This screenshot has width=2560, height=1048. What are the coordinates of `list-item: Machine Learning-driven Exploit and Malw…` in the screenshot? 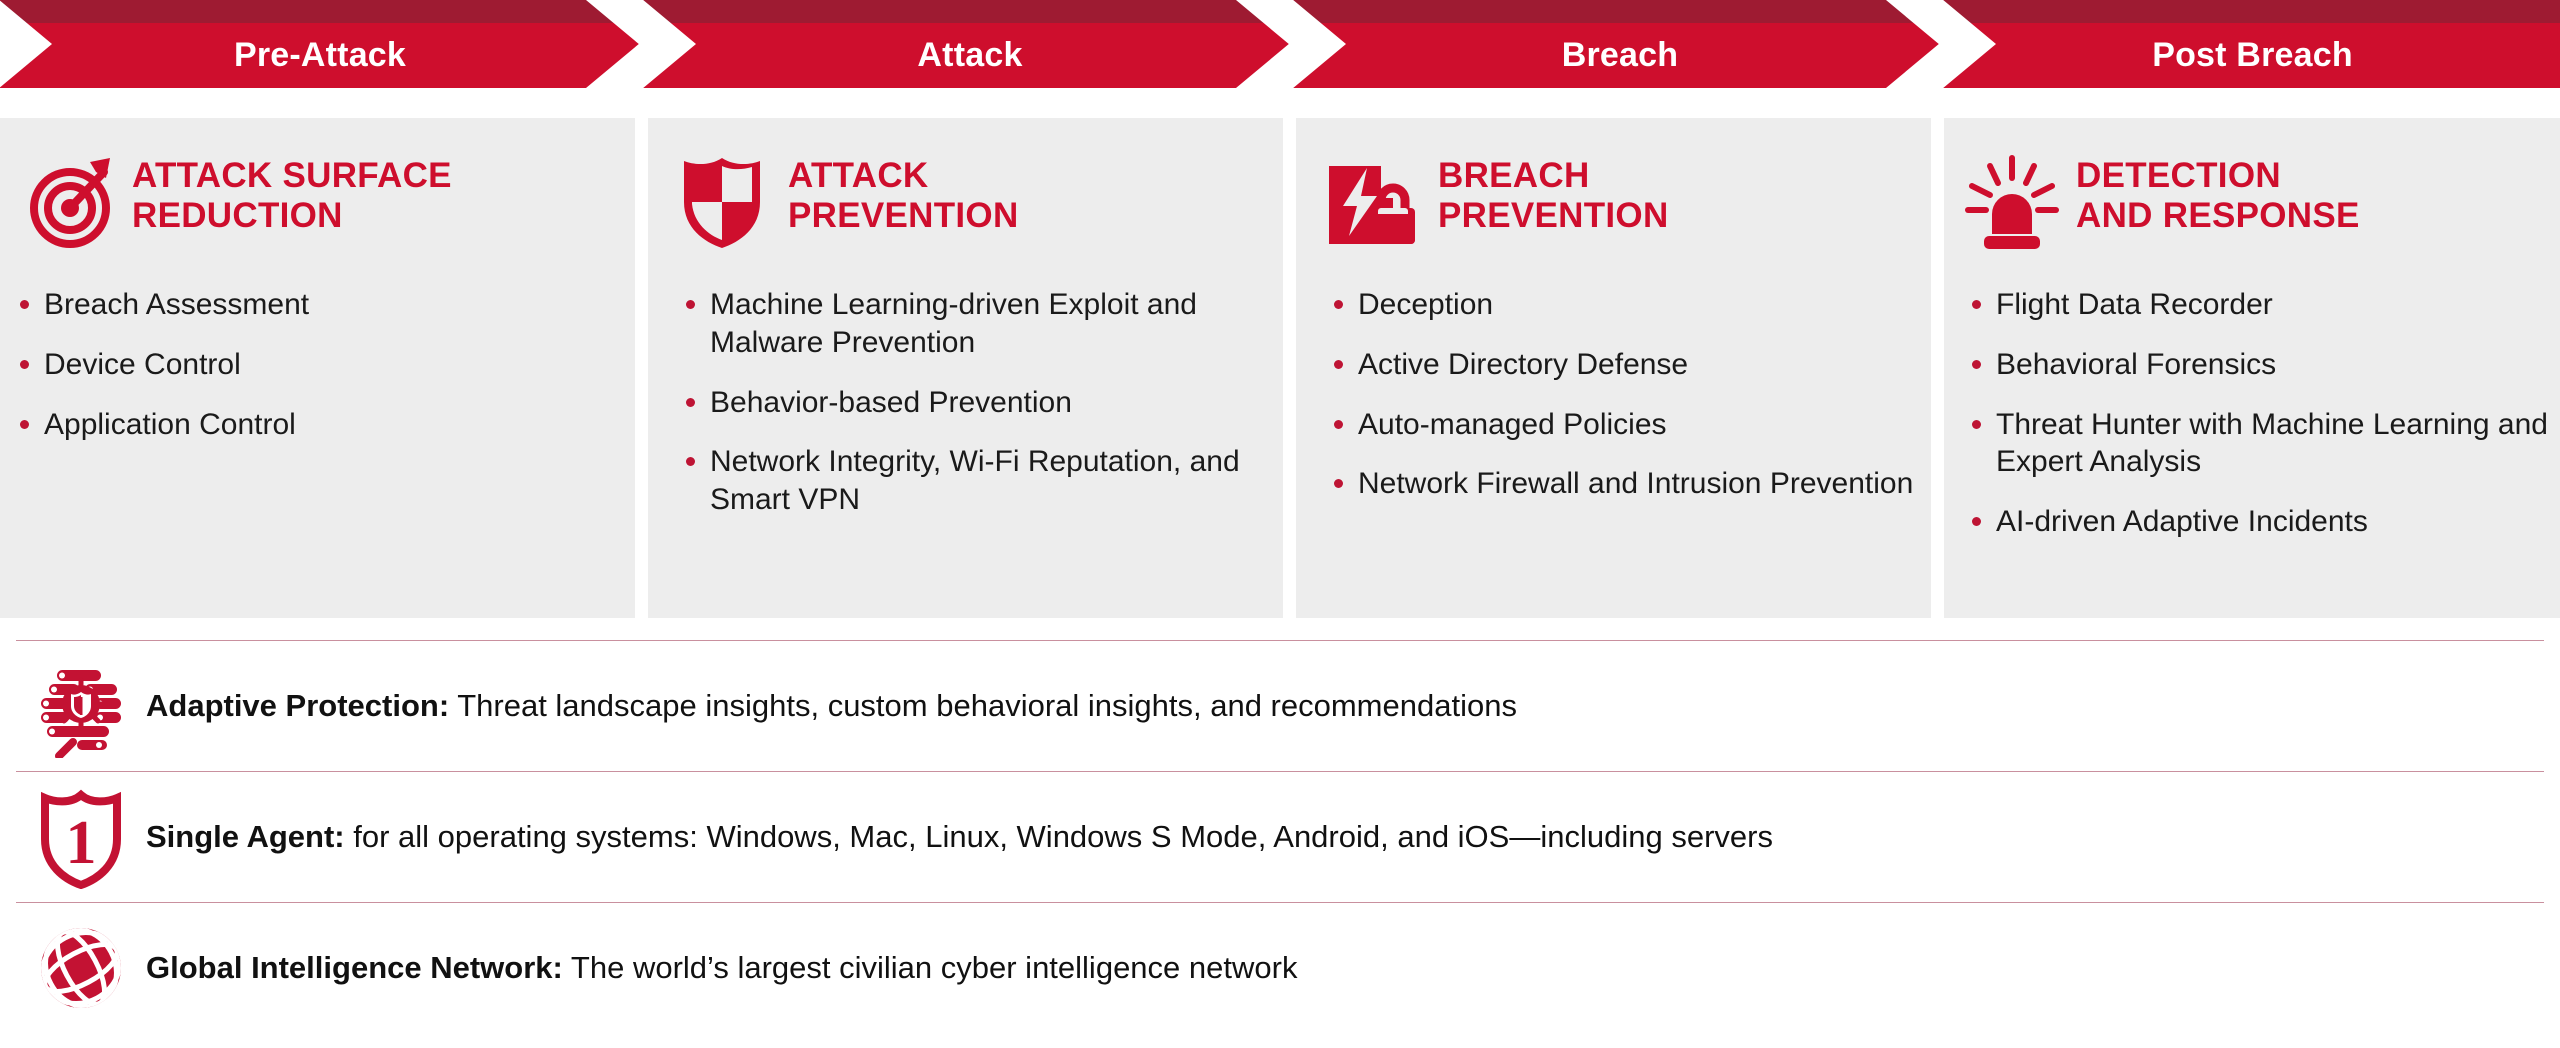 It's located at (977, 324).